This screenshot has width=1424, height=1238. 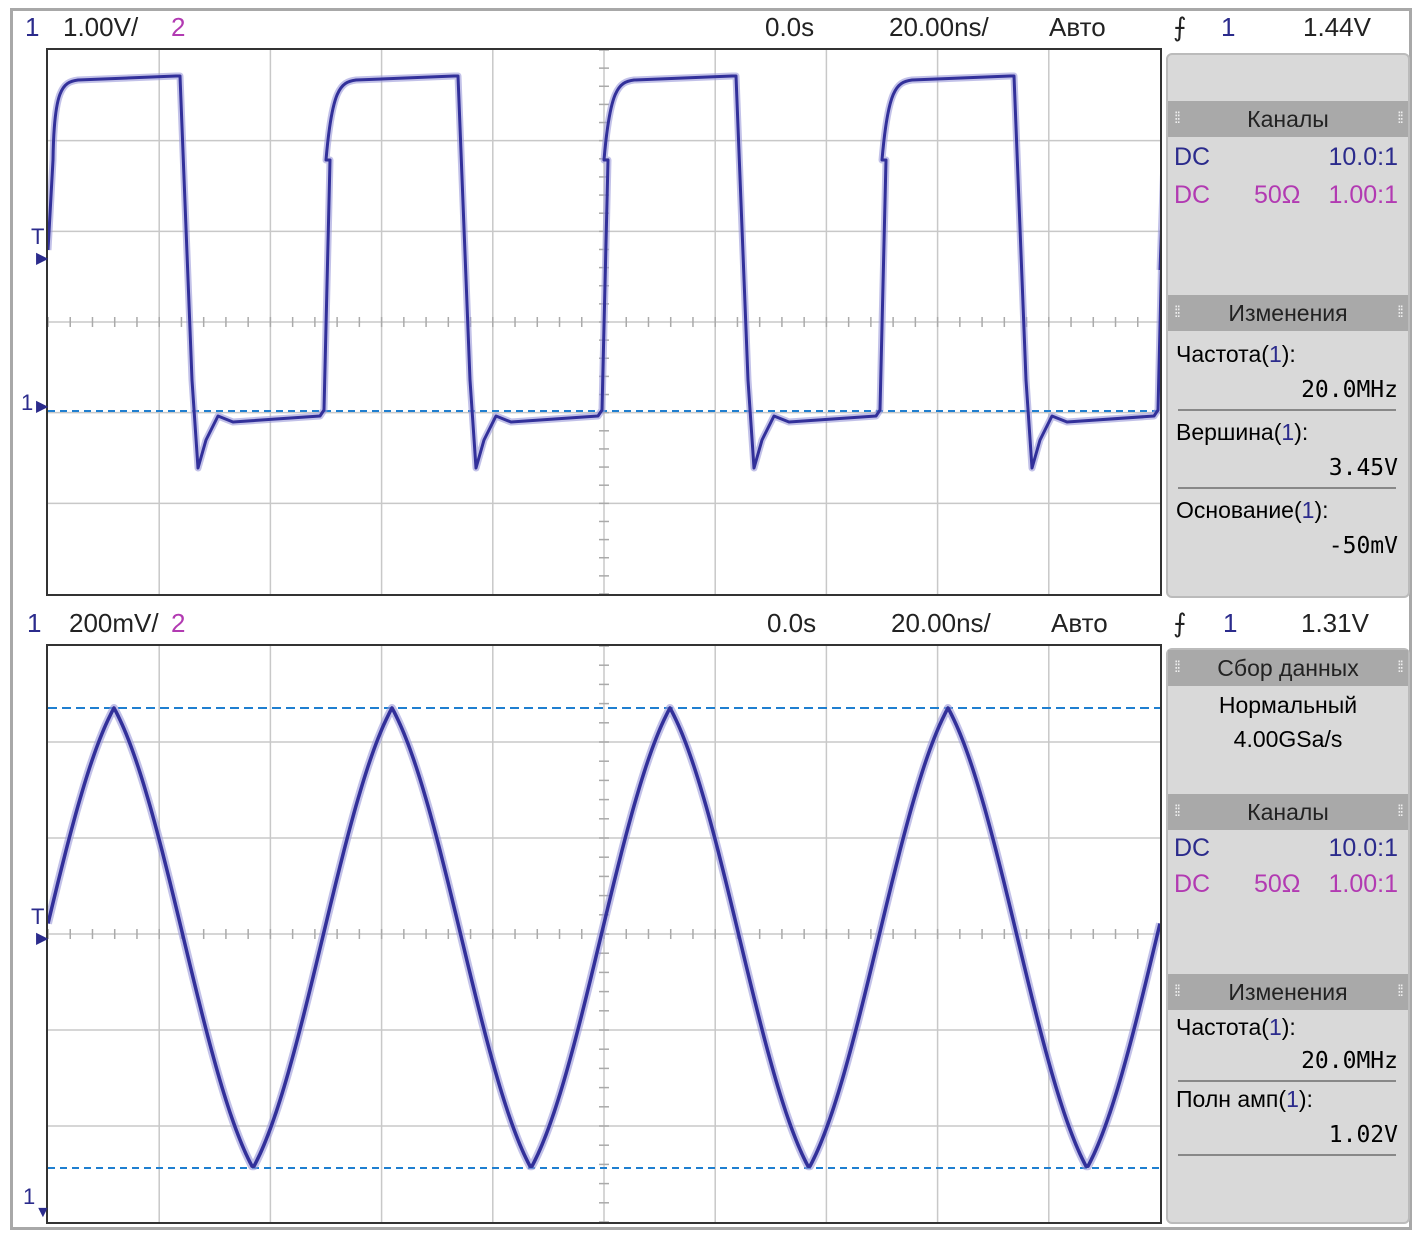 What do you see at coordinates (42, 406) in the screenshot?
I see `ground-arrow-icon: ▶` at bounding box center [42, 406].